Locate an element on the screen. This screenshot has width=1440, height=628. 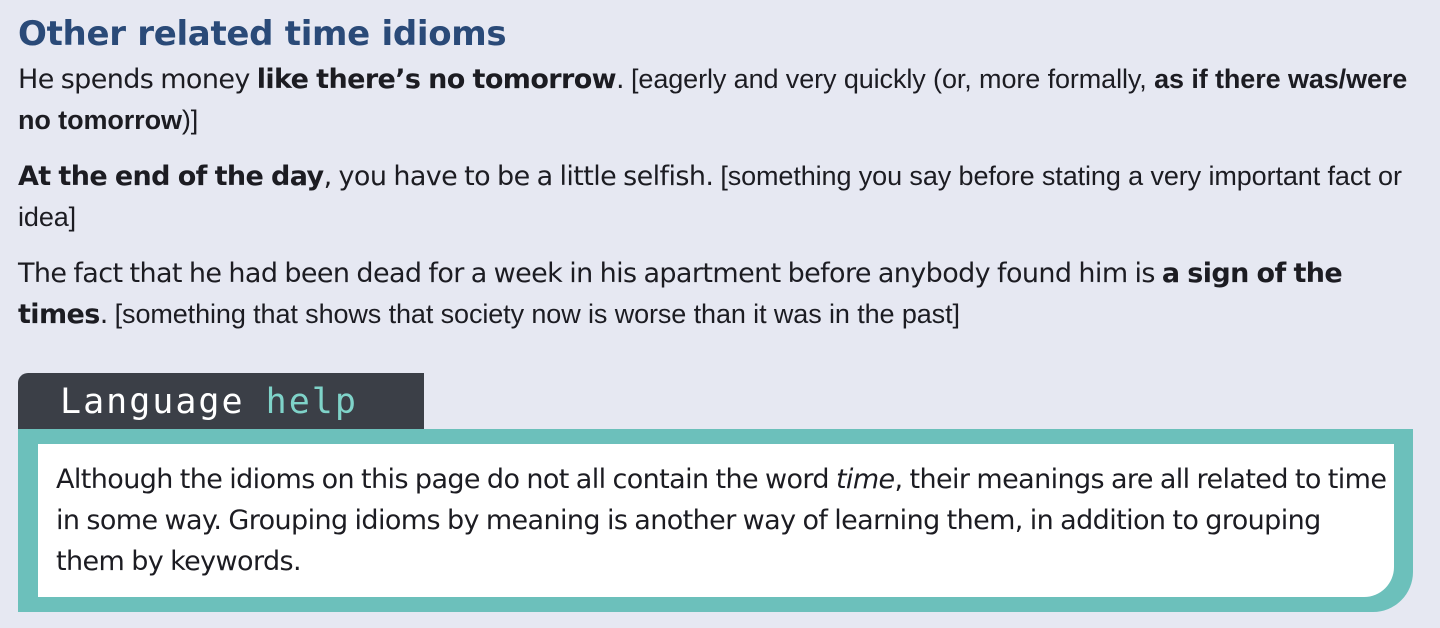
definition-text: )] is located at coordinates (190, 120).